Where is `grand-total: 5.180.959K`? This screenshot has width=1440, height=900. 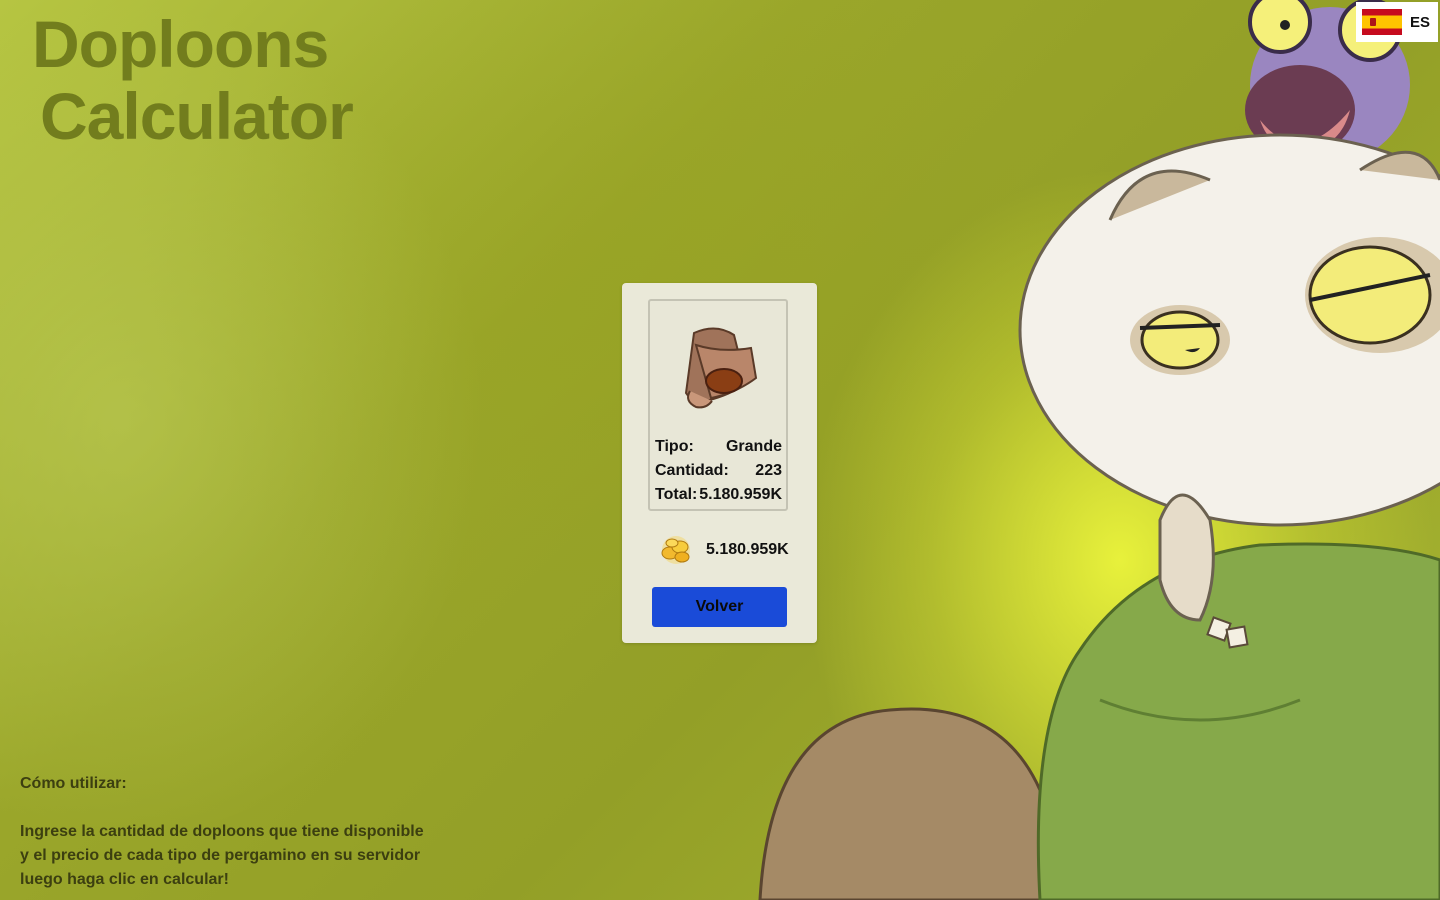 grand-total: 5.180.959K is located at coordinates (721, 550).